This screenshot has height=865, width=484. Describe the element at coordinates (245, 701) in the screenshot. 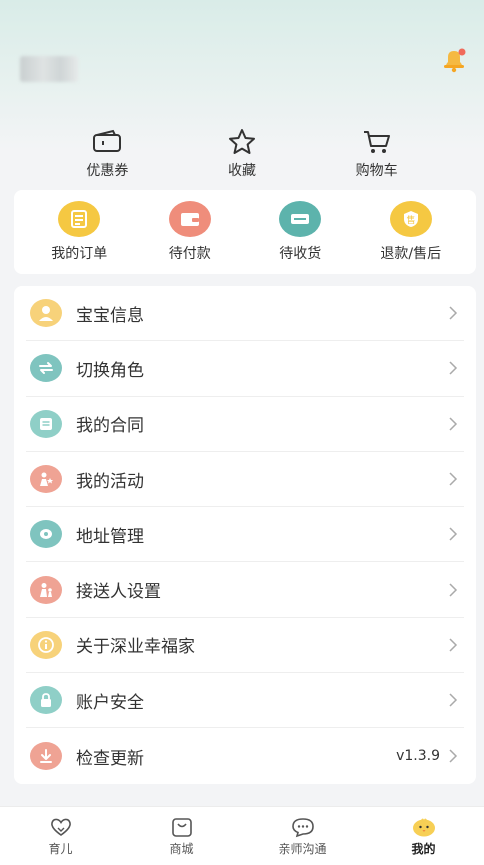

I see `menu-item-account-security: 账户安全` at that location.